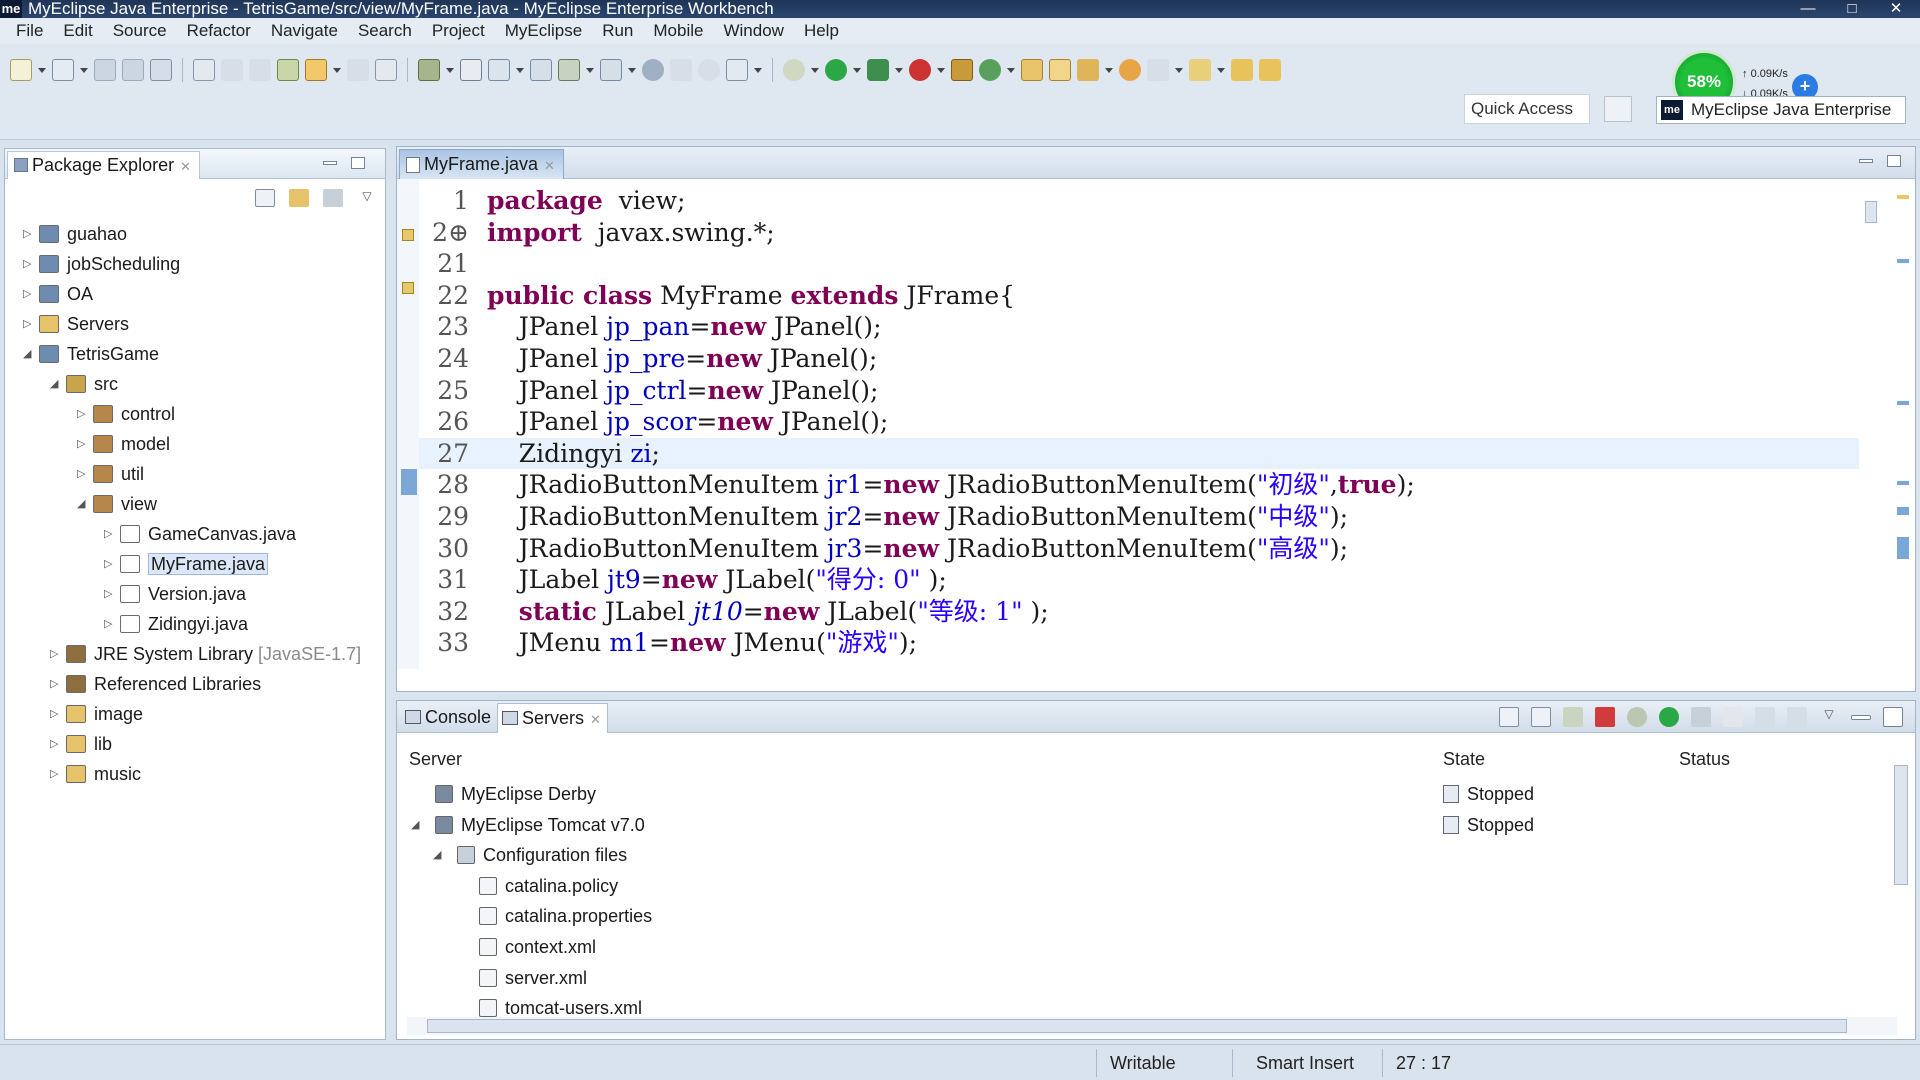 The image size is (1920, 1080). Describe the element at coordinates (878, 70) in the screenshot. I see `run-server-icon` at that location.